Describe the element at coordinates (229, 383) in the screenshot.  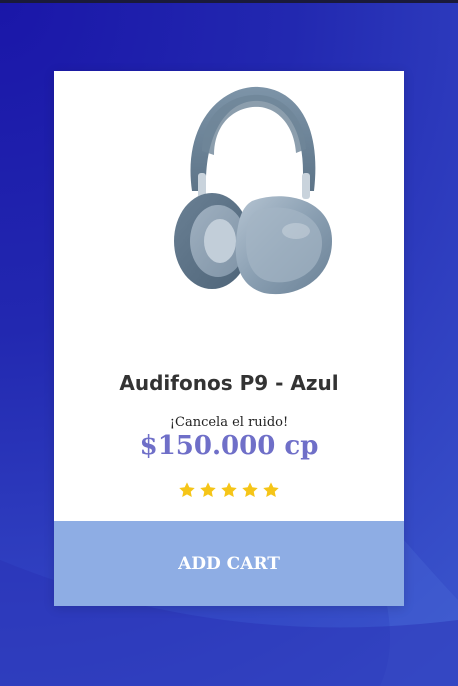
I see `product-title: Audifonos P9 - Azul` at that location.